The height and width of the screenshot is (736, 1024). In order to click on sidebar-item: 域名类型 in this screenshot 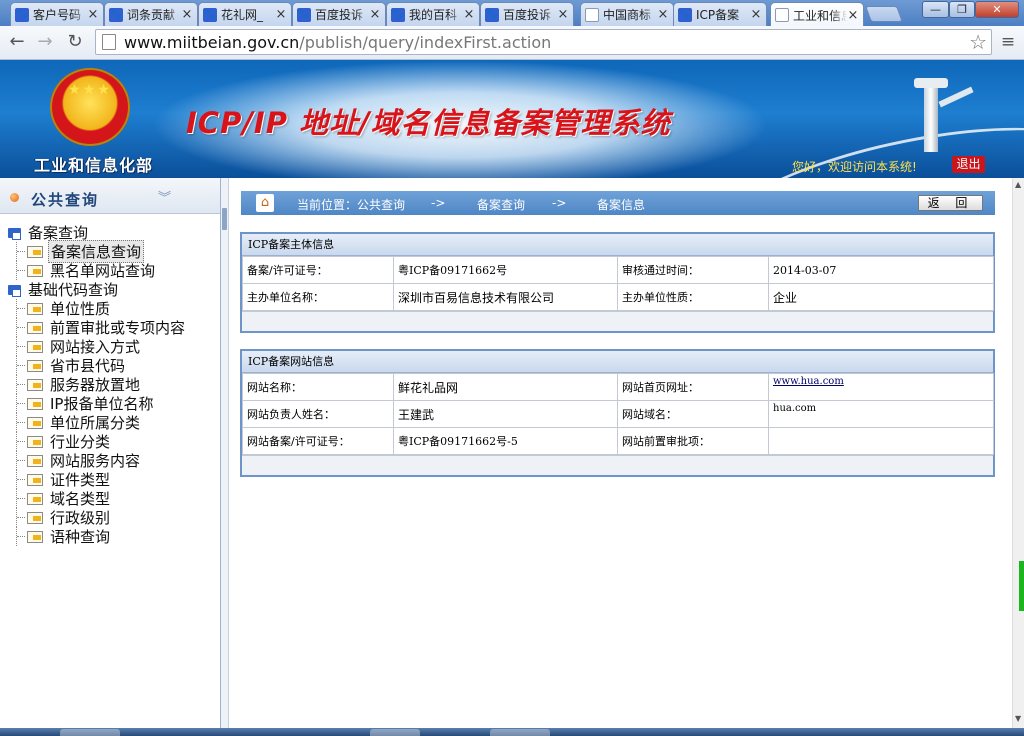, I will do `click(64, 498)`.